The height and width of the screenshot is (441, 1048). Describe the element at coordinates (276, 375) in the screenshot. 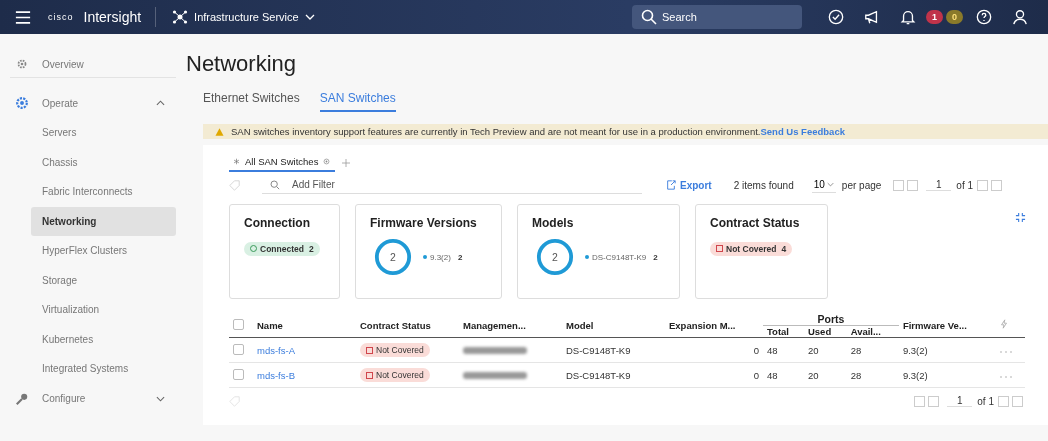

I see `switch-name-link: mds-fs-B` at that location.